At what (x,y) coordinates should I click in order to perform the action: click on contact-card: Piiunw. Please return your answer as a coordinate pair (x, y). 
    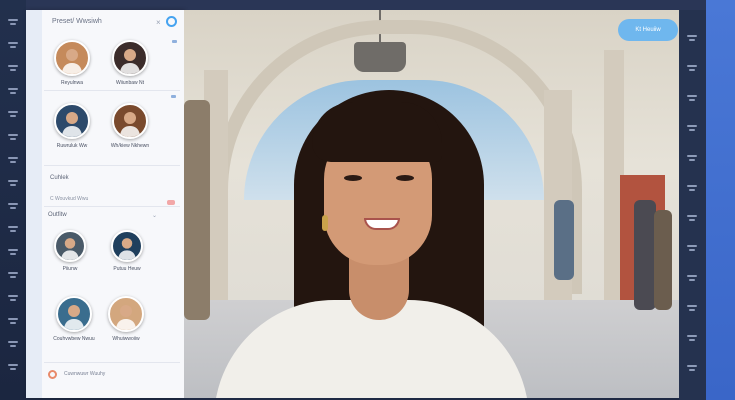
    Looking at the image, I should click on (70, 251).